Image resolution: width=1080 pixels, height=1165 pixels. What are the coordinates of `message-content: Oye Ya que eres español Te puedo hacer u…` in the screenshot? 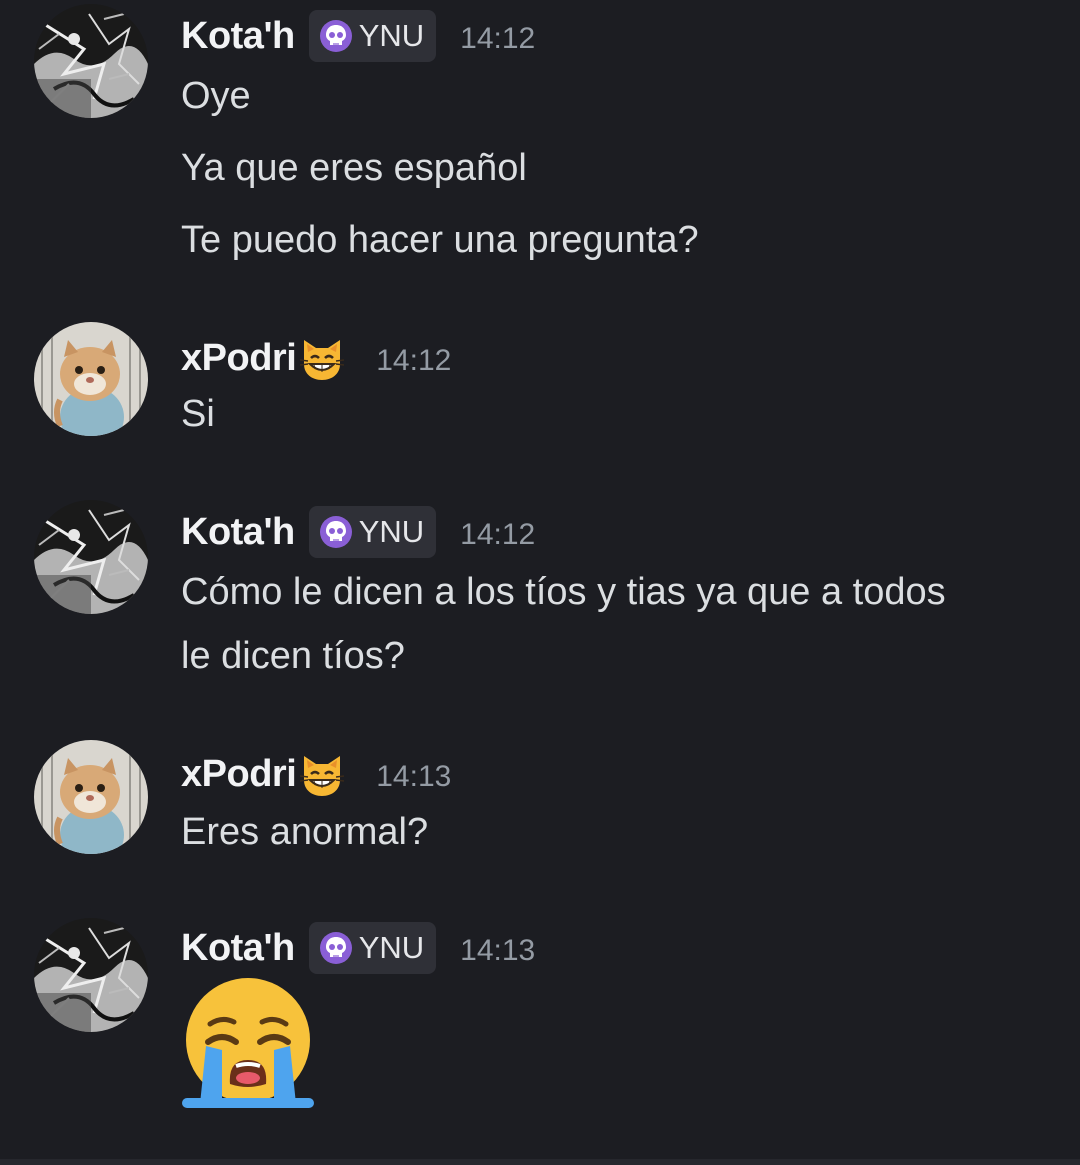 It's located at (621, 168).